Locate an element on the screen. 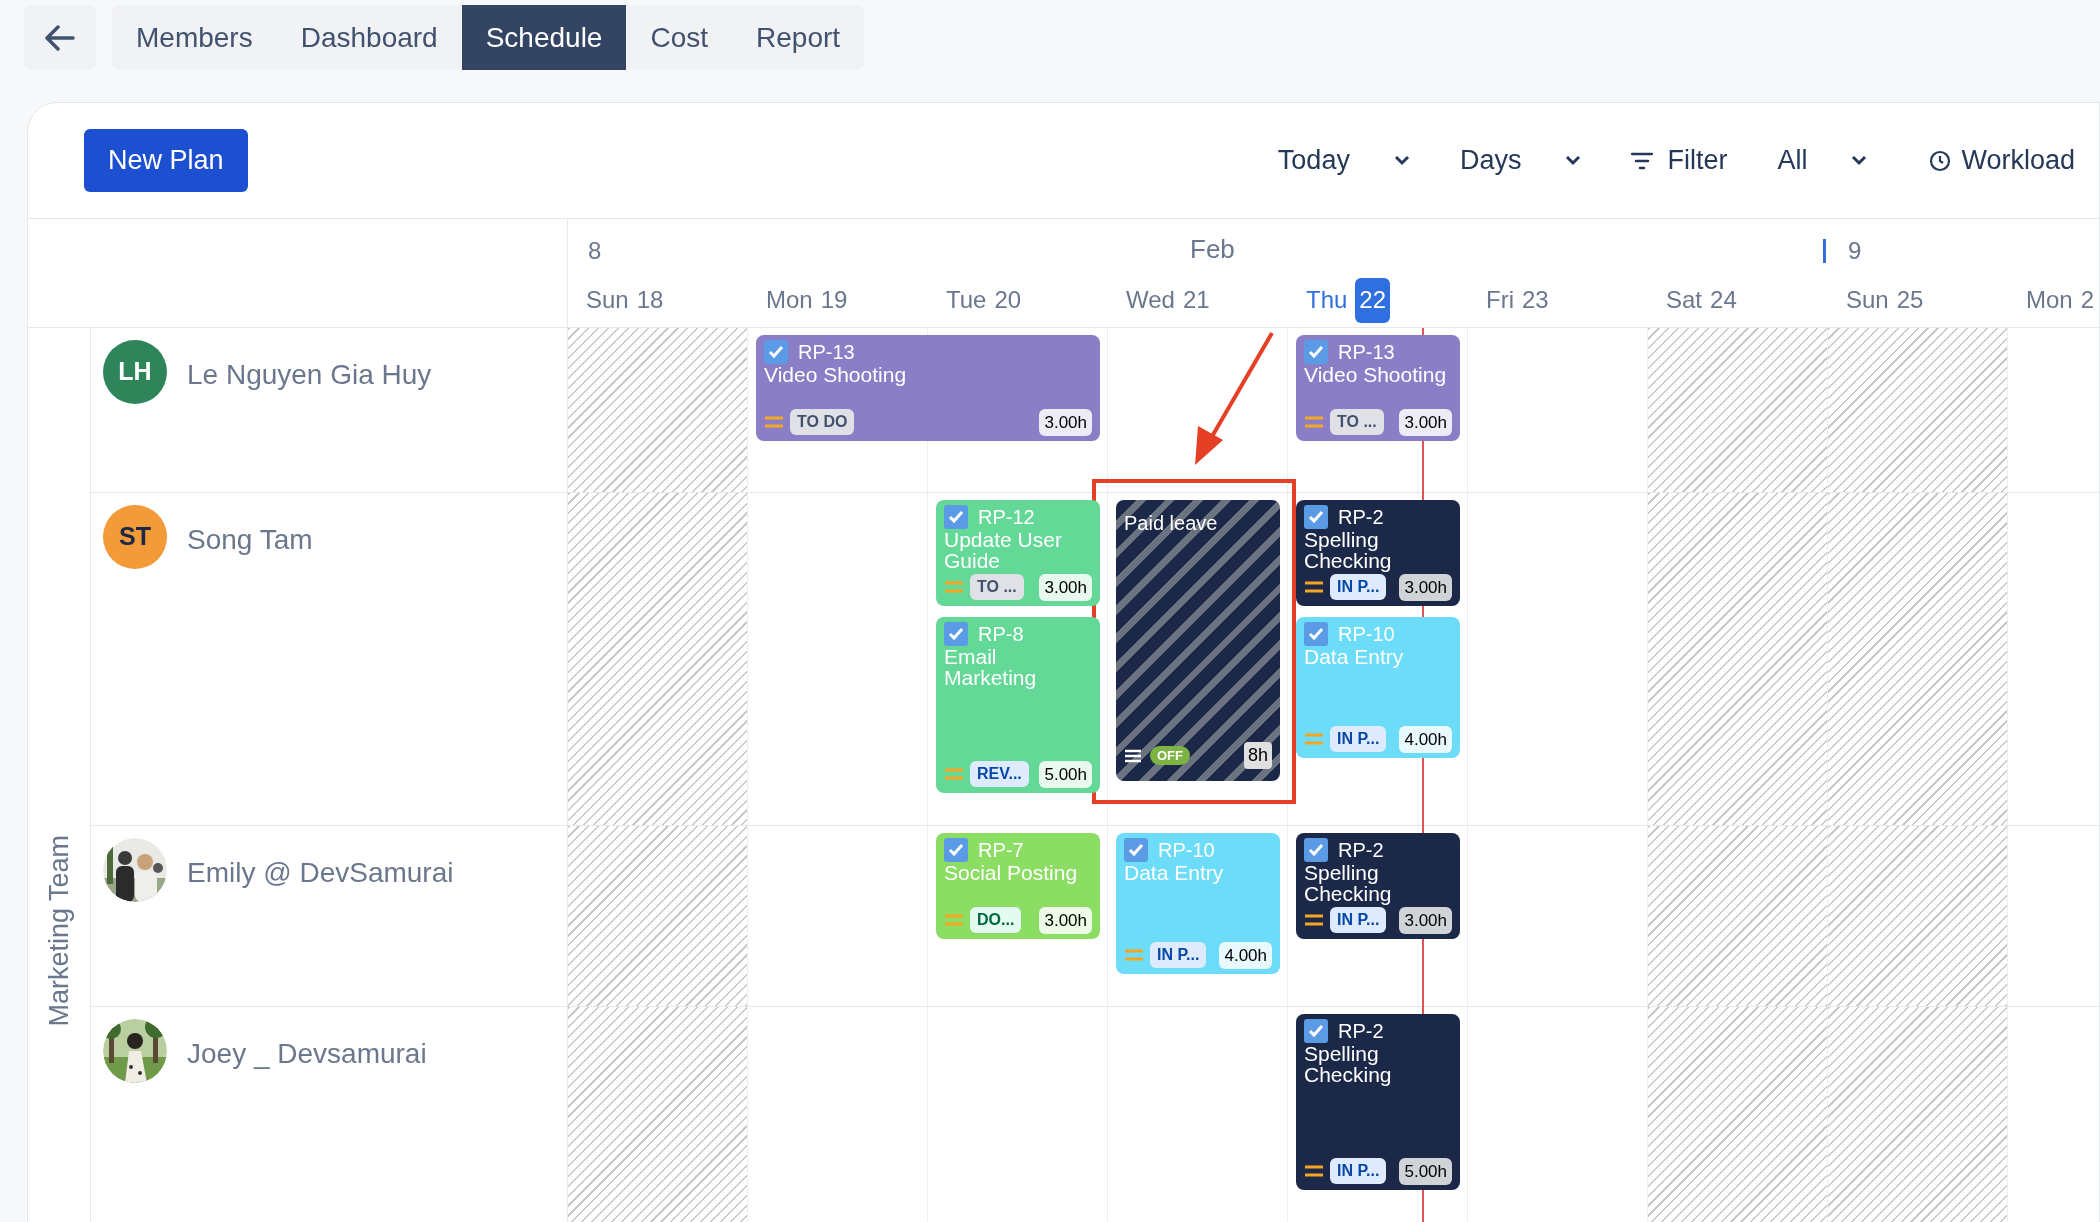 Image resolution: width=2100 pixels, height=1222 pixels. task-card: RP-12 Update User Guide TO ... 3.00h is located at coordinates (1018, 553).